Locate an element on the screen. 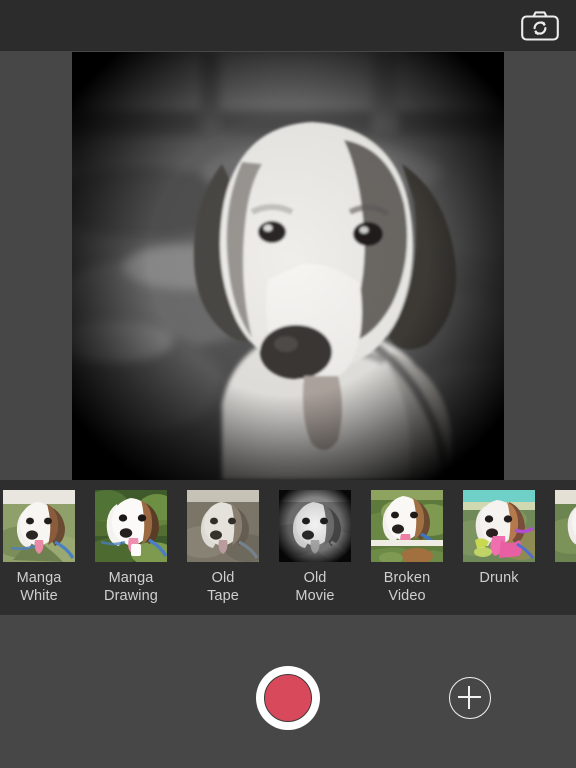 The height and width of the screenshot is (768, 576). filter-item-old-tape: Old Tape is located at coordinates (223, 542).